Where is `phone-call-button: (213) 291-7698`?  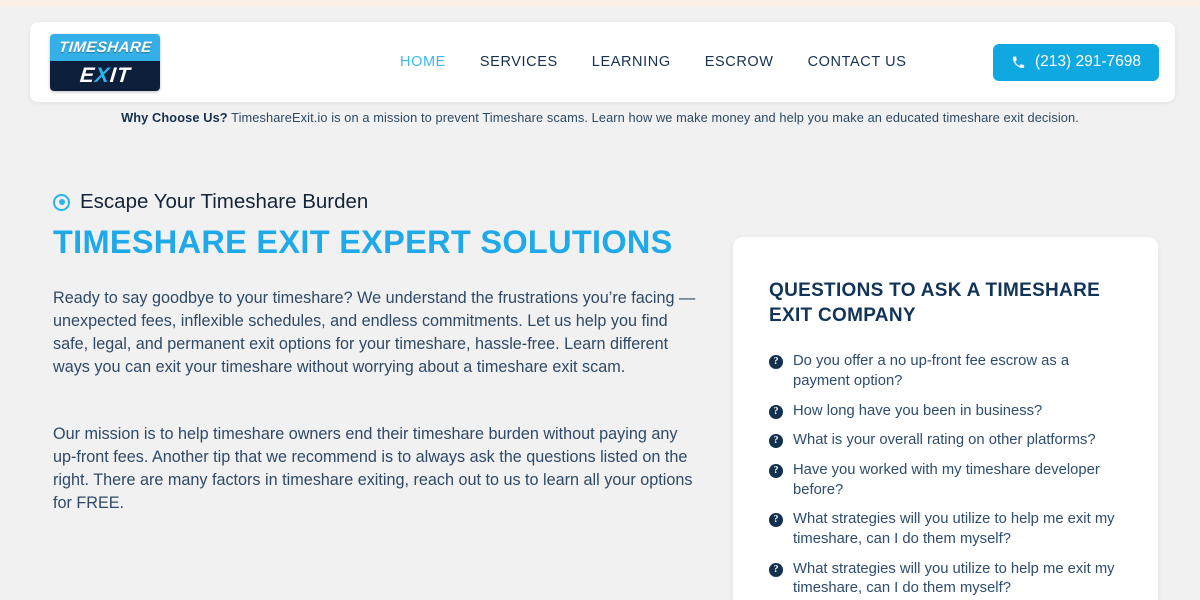
phone-call-button: (213) 291-7698 is located at coordinates (1076, 62).